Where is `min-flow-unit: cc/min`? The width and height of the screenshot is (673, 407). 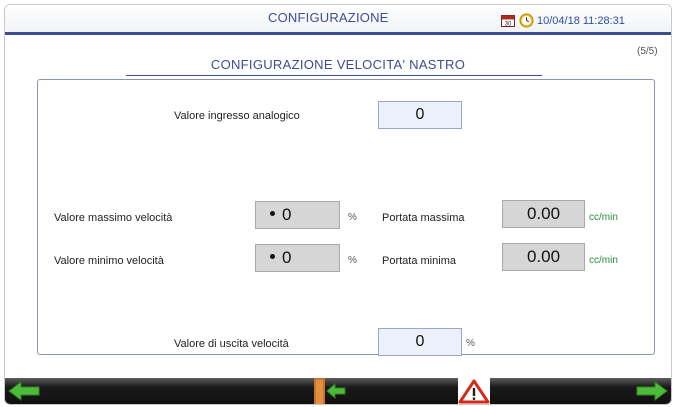
min-flow-unit: cc/min is located at coordinates (603, 260).